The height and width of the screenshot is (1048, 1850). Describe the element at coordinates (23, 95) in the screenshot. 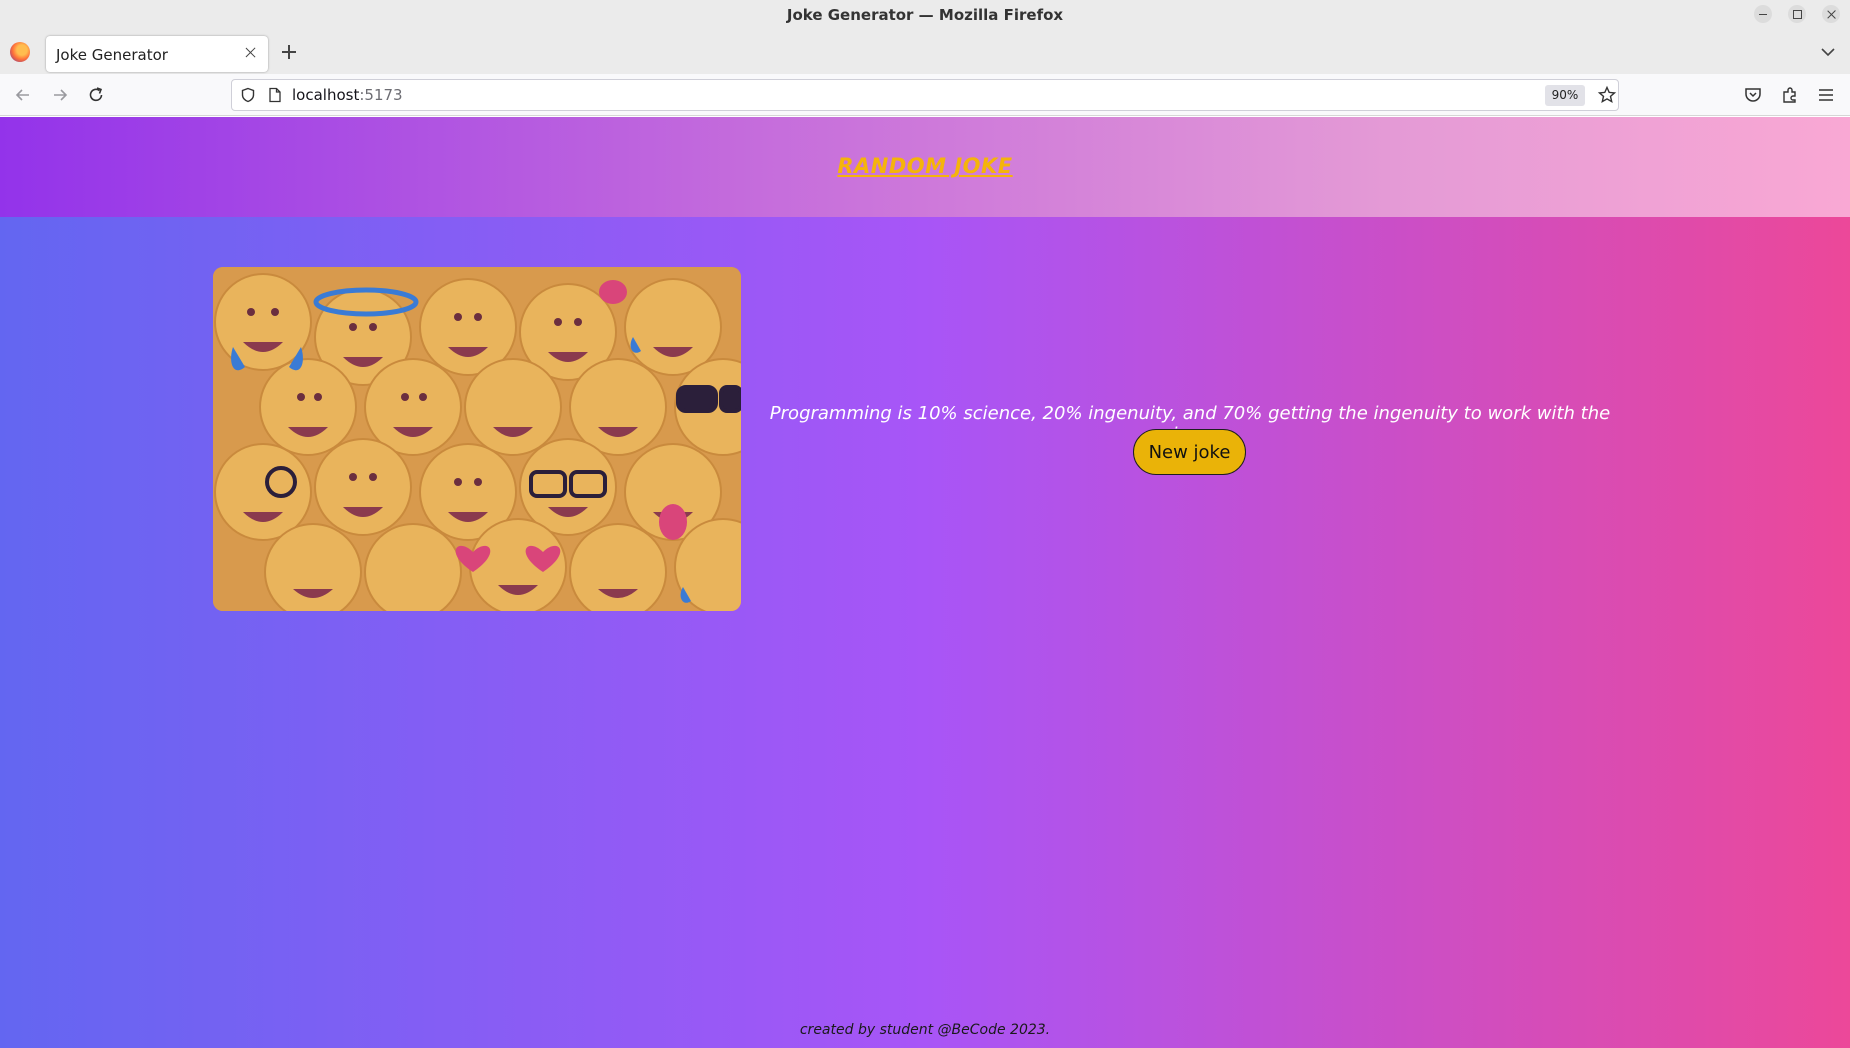

I see `back-icon` at that location.